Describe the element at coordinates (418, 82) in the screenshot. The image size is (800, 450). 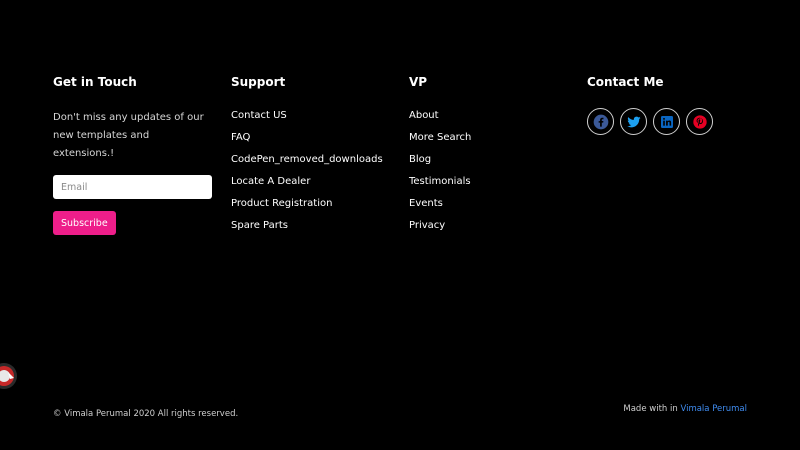
I see `vp-title: VP` at that location.